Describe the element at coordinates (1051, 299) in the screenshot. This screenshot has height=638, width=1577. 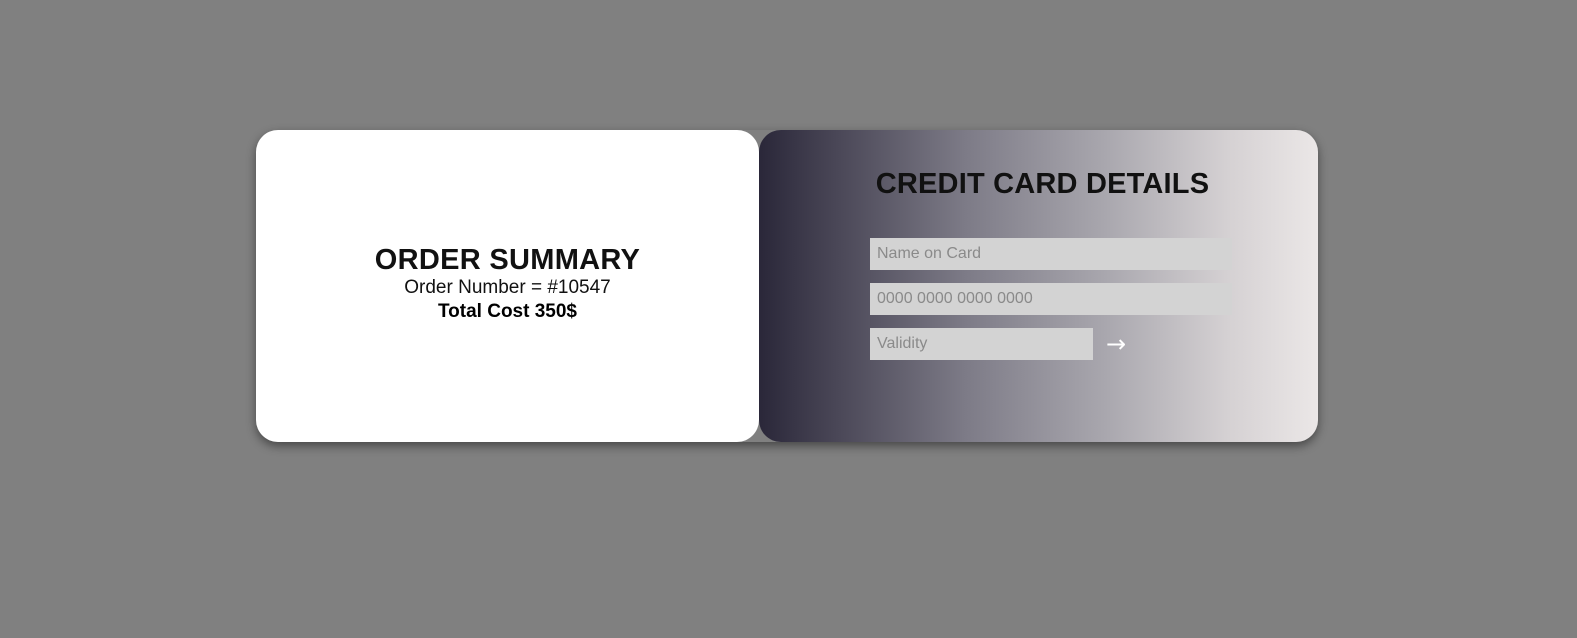
I see `card-number-input` at that location.